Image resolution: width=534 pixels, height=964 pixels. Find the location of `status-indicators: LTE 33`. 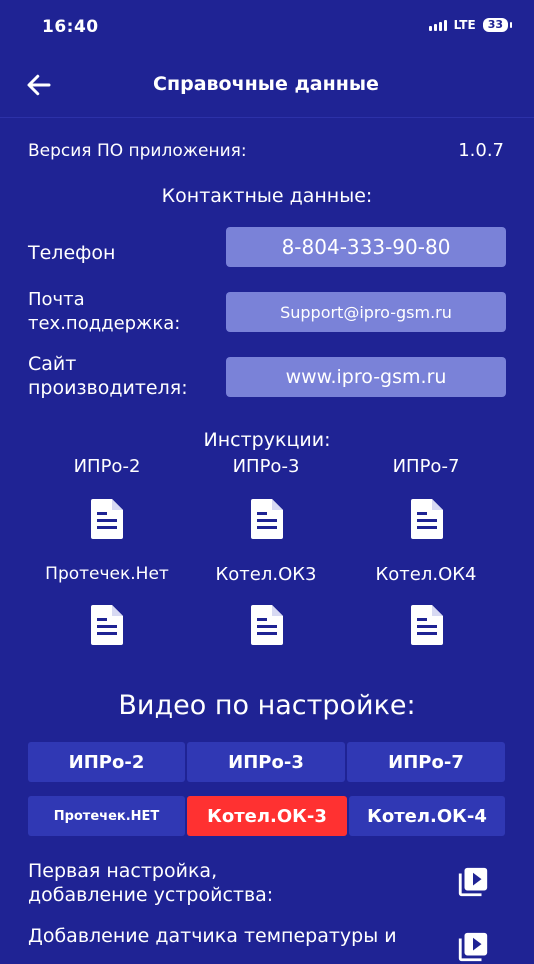

status-indicators: LTE 33 is located at coordinates (470, 25).